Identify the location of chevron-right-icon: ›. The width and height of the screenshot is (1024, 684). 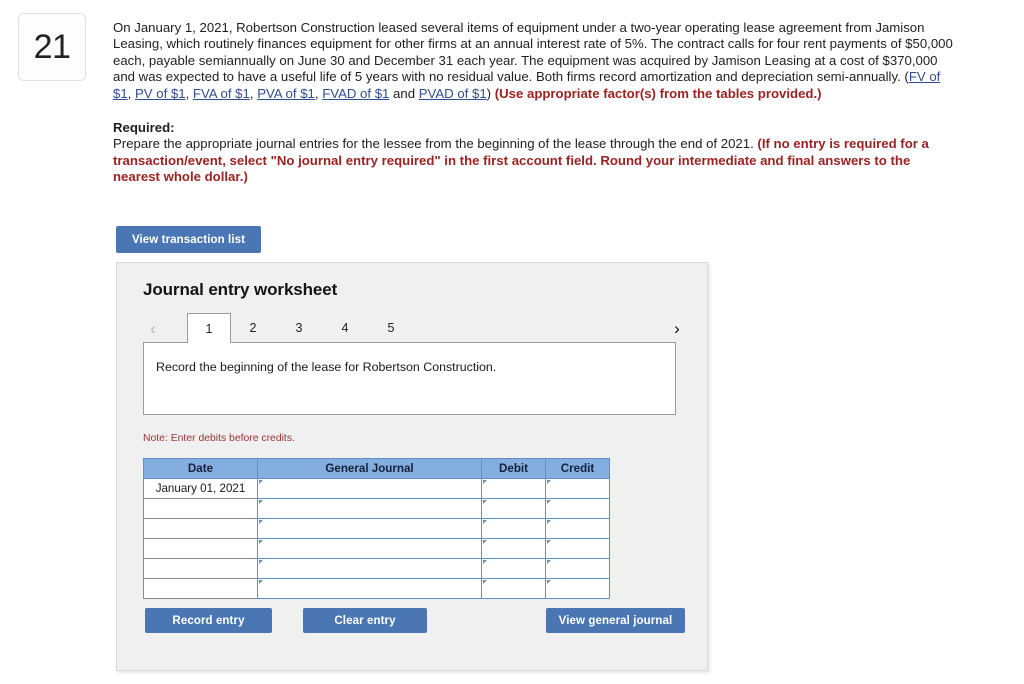
(677, 328).